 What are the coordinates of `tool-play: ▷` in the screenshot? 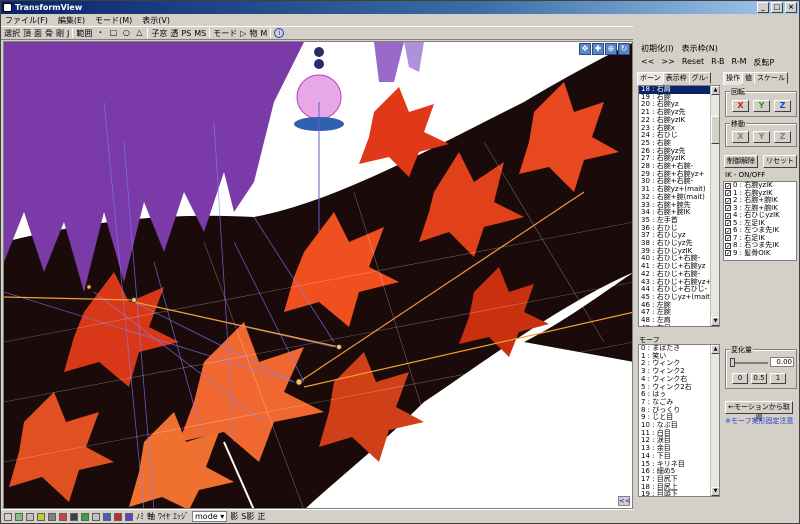 It's located at (243, 33).